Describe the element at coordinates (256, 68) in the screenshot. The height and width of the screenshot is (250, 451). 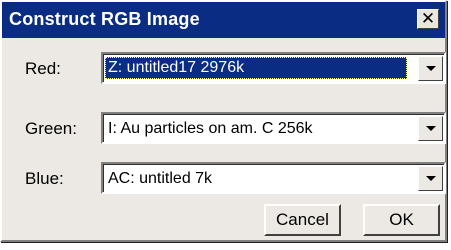
I see `red-channel-value: Z: untitled17 2976k` at that location.